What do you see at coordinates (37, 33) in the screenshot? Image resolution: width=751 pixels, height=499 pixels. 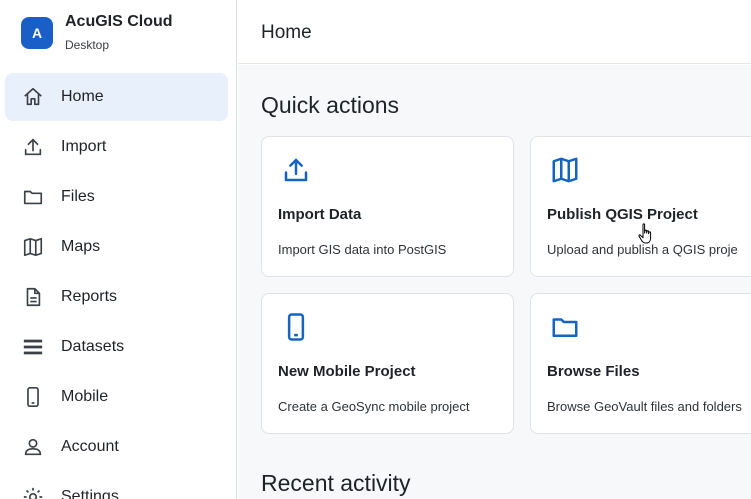 I see `app-logo: A` at bounding box center [37, 33].